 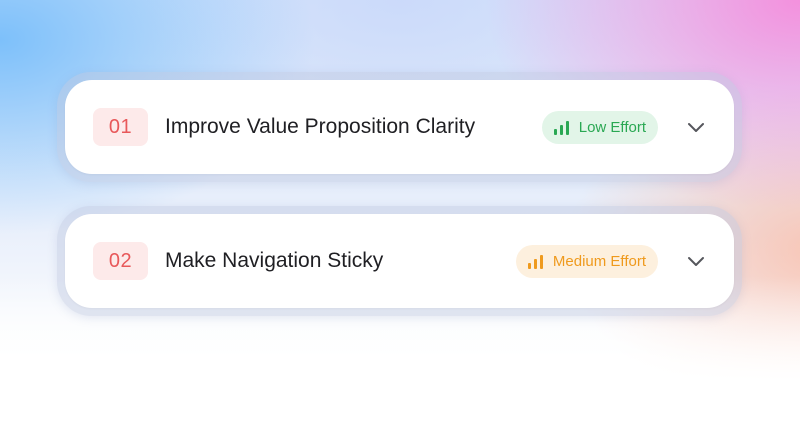 I want to click on item-title: Improve Value Proposition Clarity, so click(x=320, y=126).